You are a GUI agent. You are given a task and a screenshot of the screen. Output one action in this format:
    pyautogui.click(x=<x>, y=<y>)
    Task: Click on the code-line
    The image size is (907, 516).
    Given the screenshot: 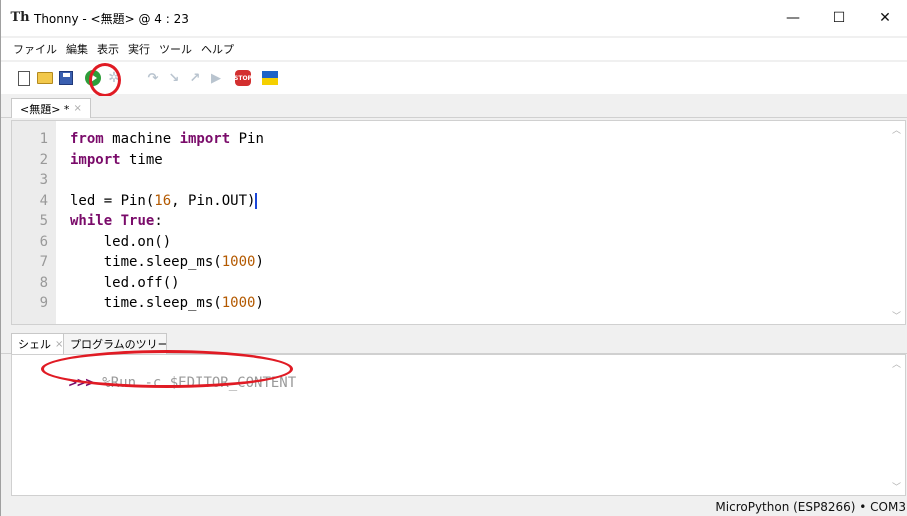 What is the action you would take?
    pyautogui.click(x=167, y=180)
    